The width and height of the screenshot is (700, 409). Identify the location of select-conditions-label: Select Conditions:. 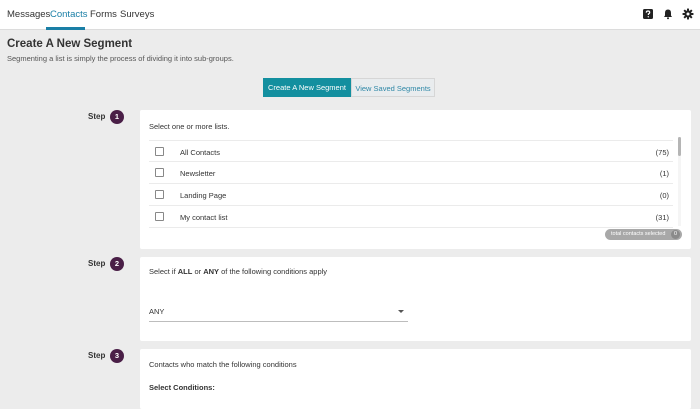
(182, 387).